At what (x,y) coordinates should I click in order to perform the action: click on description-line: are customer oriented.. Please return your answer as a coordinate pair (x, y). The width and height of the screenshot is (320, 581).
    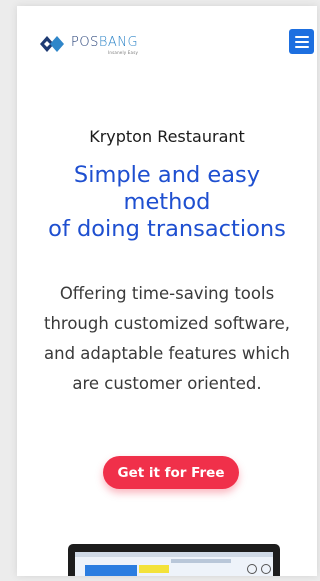
    Looking at the image, I should click on (167, 383).